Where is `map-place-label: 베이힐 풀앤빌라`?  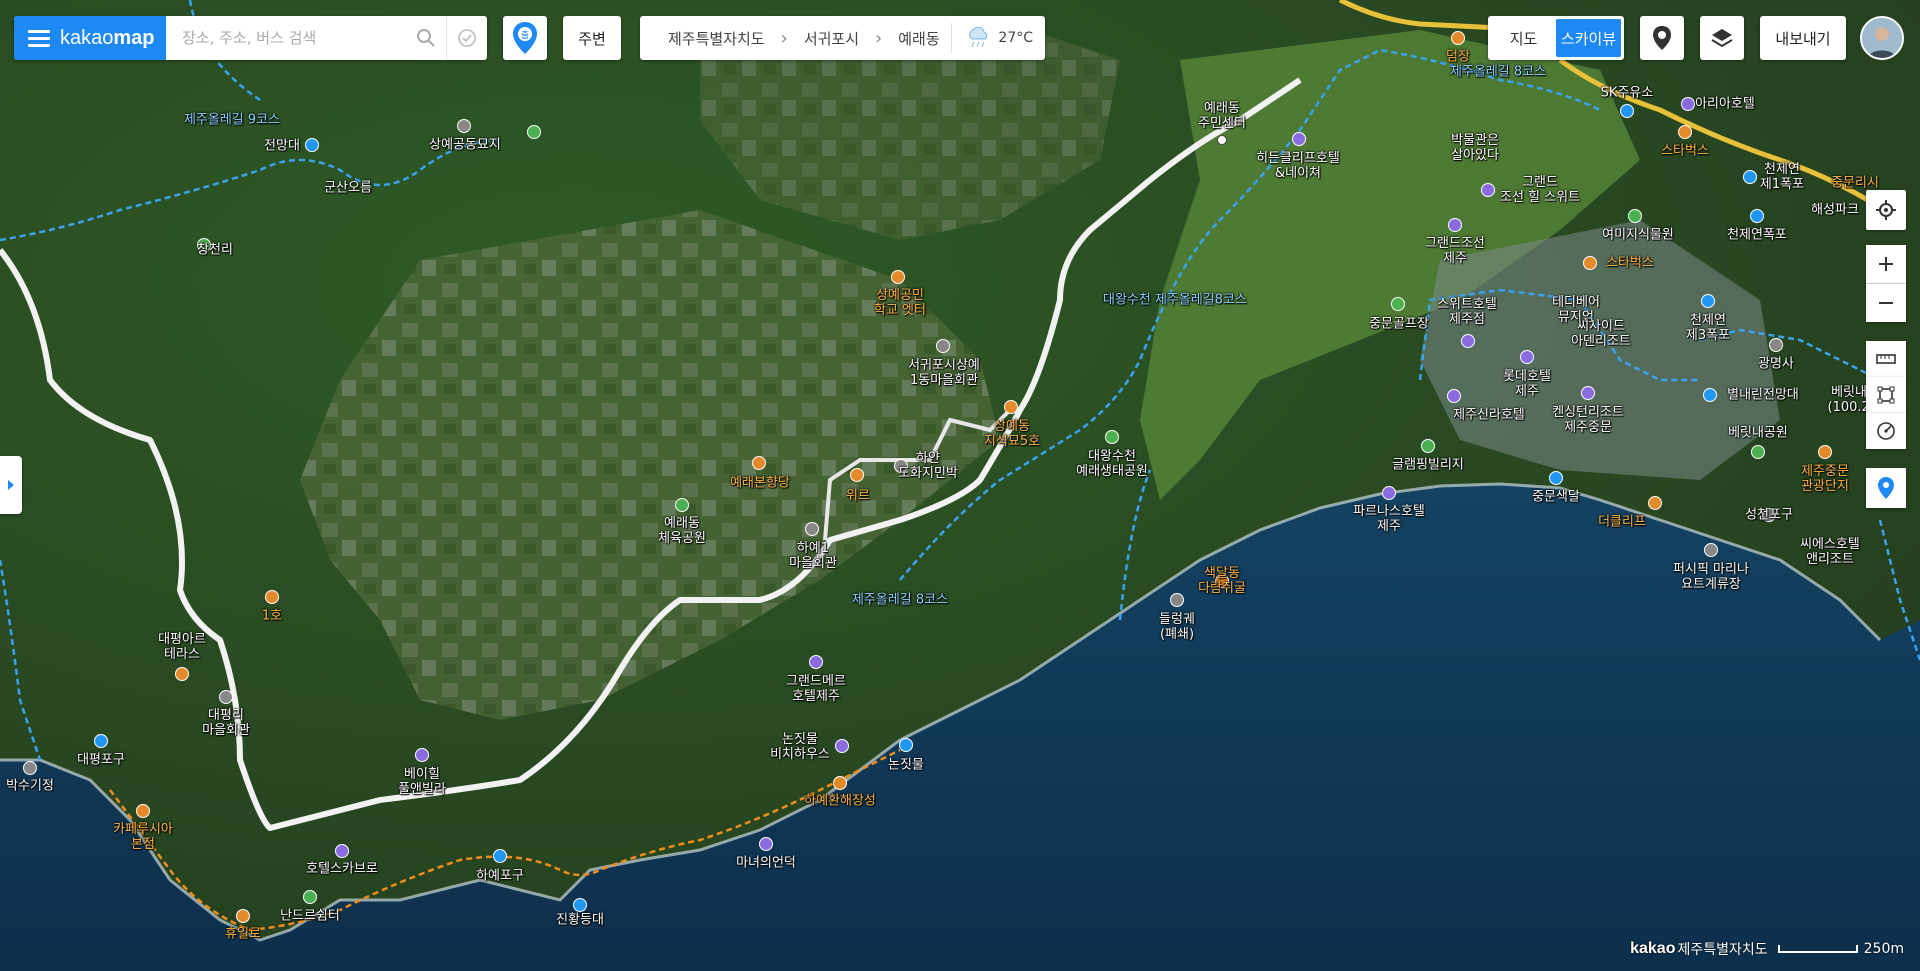
map-place-label: 베이힐 풀앤빌라 is located at coordinates (422, 782).